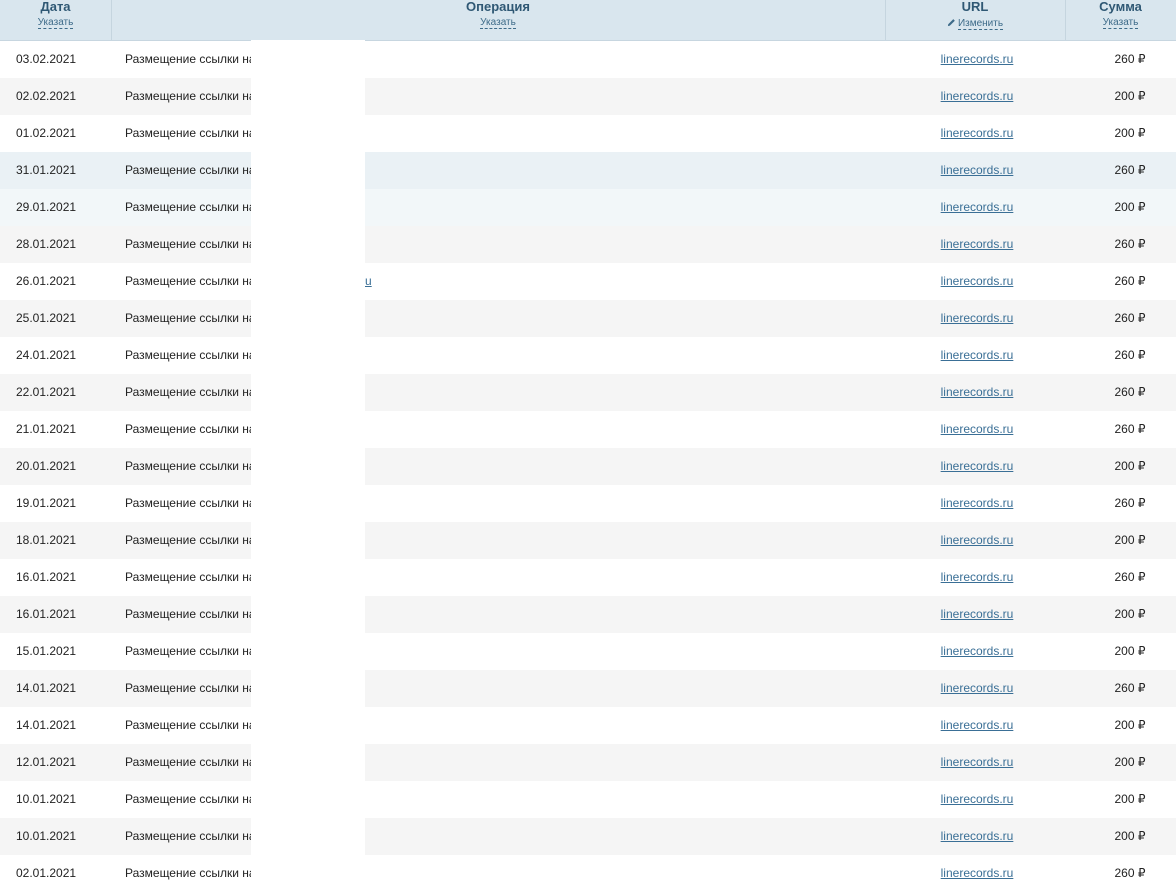  What do you see at coordinates (368, 281) in the screenshot?
I see `operation-link-fragment: u` at bounding box center [368, 281].